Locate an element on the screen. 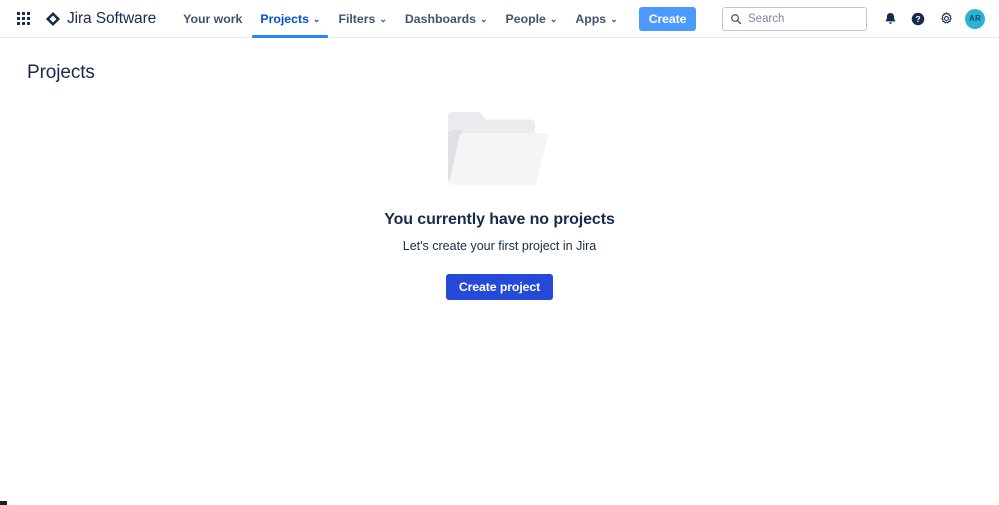 The width and height of the screenshot is (999, 505). nav-item-apps: Apps ⌄ is located at coordinates (596, 19).